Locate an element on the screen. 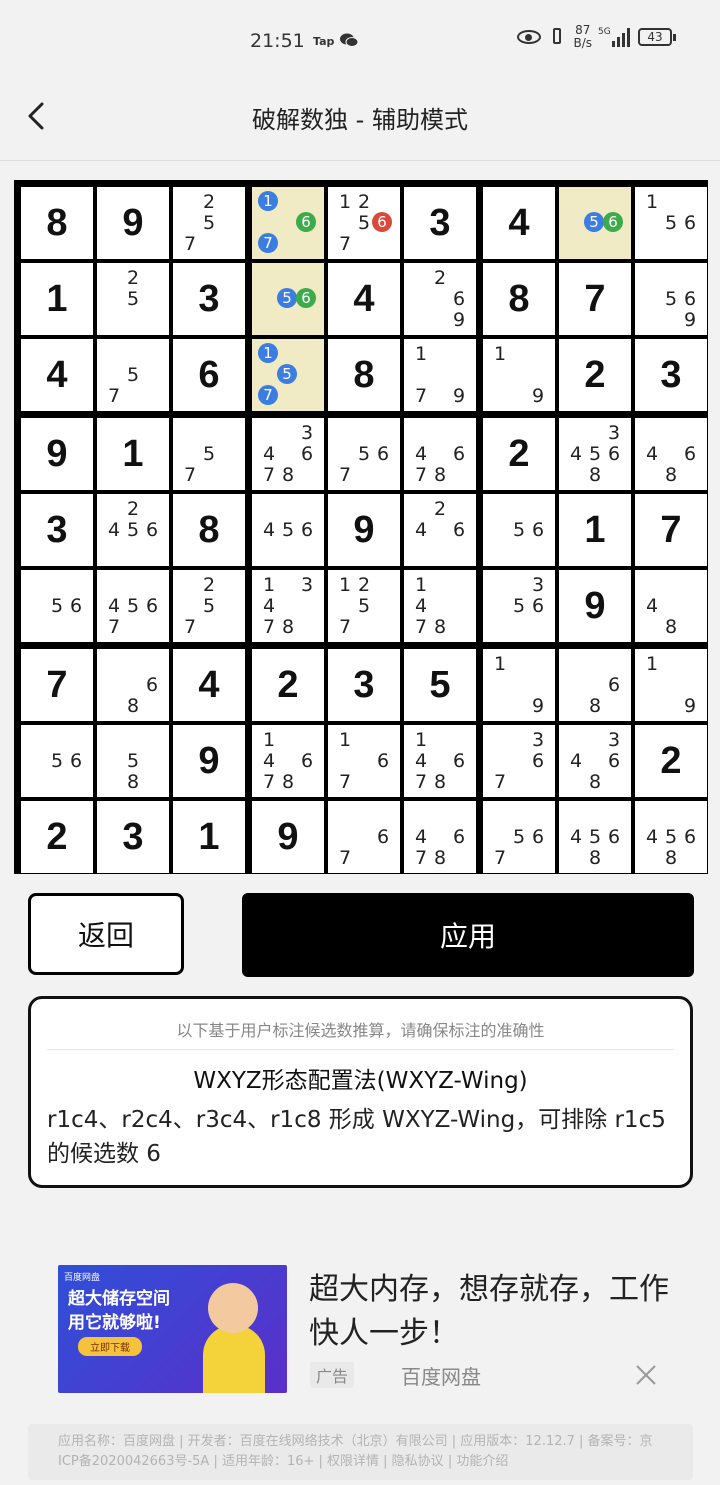  back-button: 返回 is located at coordinates (106, 934).